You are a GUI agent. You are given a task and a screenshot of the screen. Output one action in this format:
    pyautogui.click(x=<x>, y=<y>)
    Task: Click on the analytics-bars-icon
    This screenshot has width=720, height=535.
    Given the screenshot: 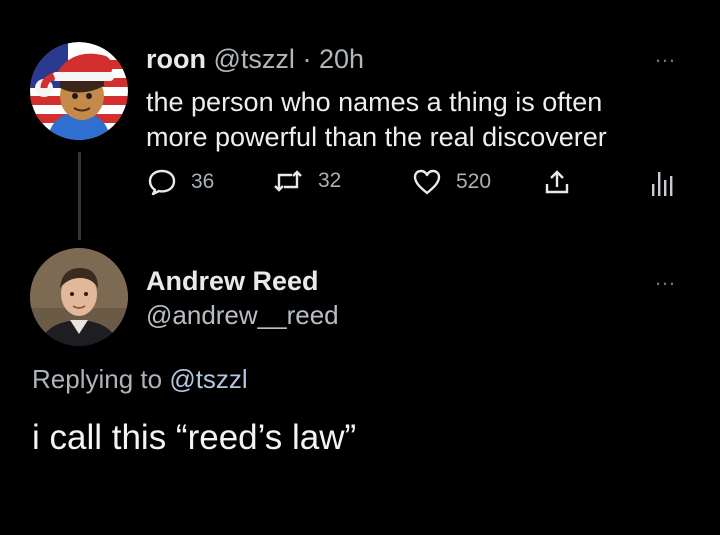 What is the action you would take?
    pyautogui.click(x=662, y=184)
    